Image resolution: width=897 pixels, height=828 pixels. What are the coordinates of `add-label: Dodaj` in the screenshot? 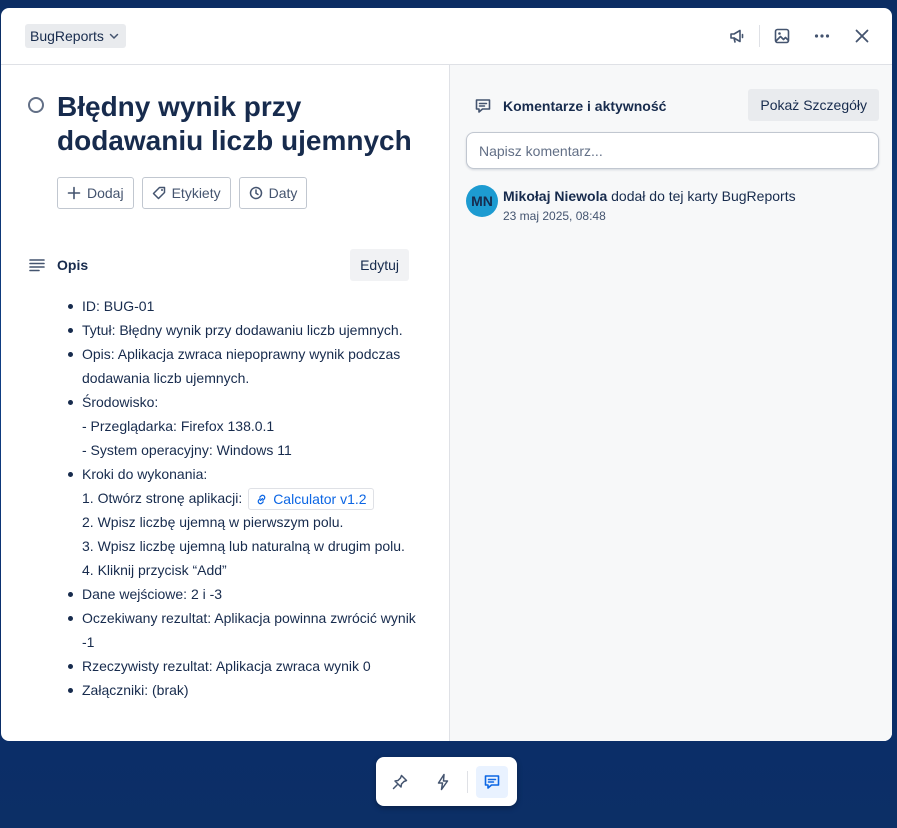 It's located at (105, 193).